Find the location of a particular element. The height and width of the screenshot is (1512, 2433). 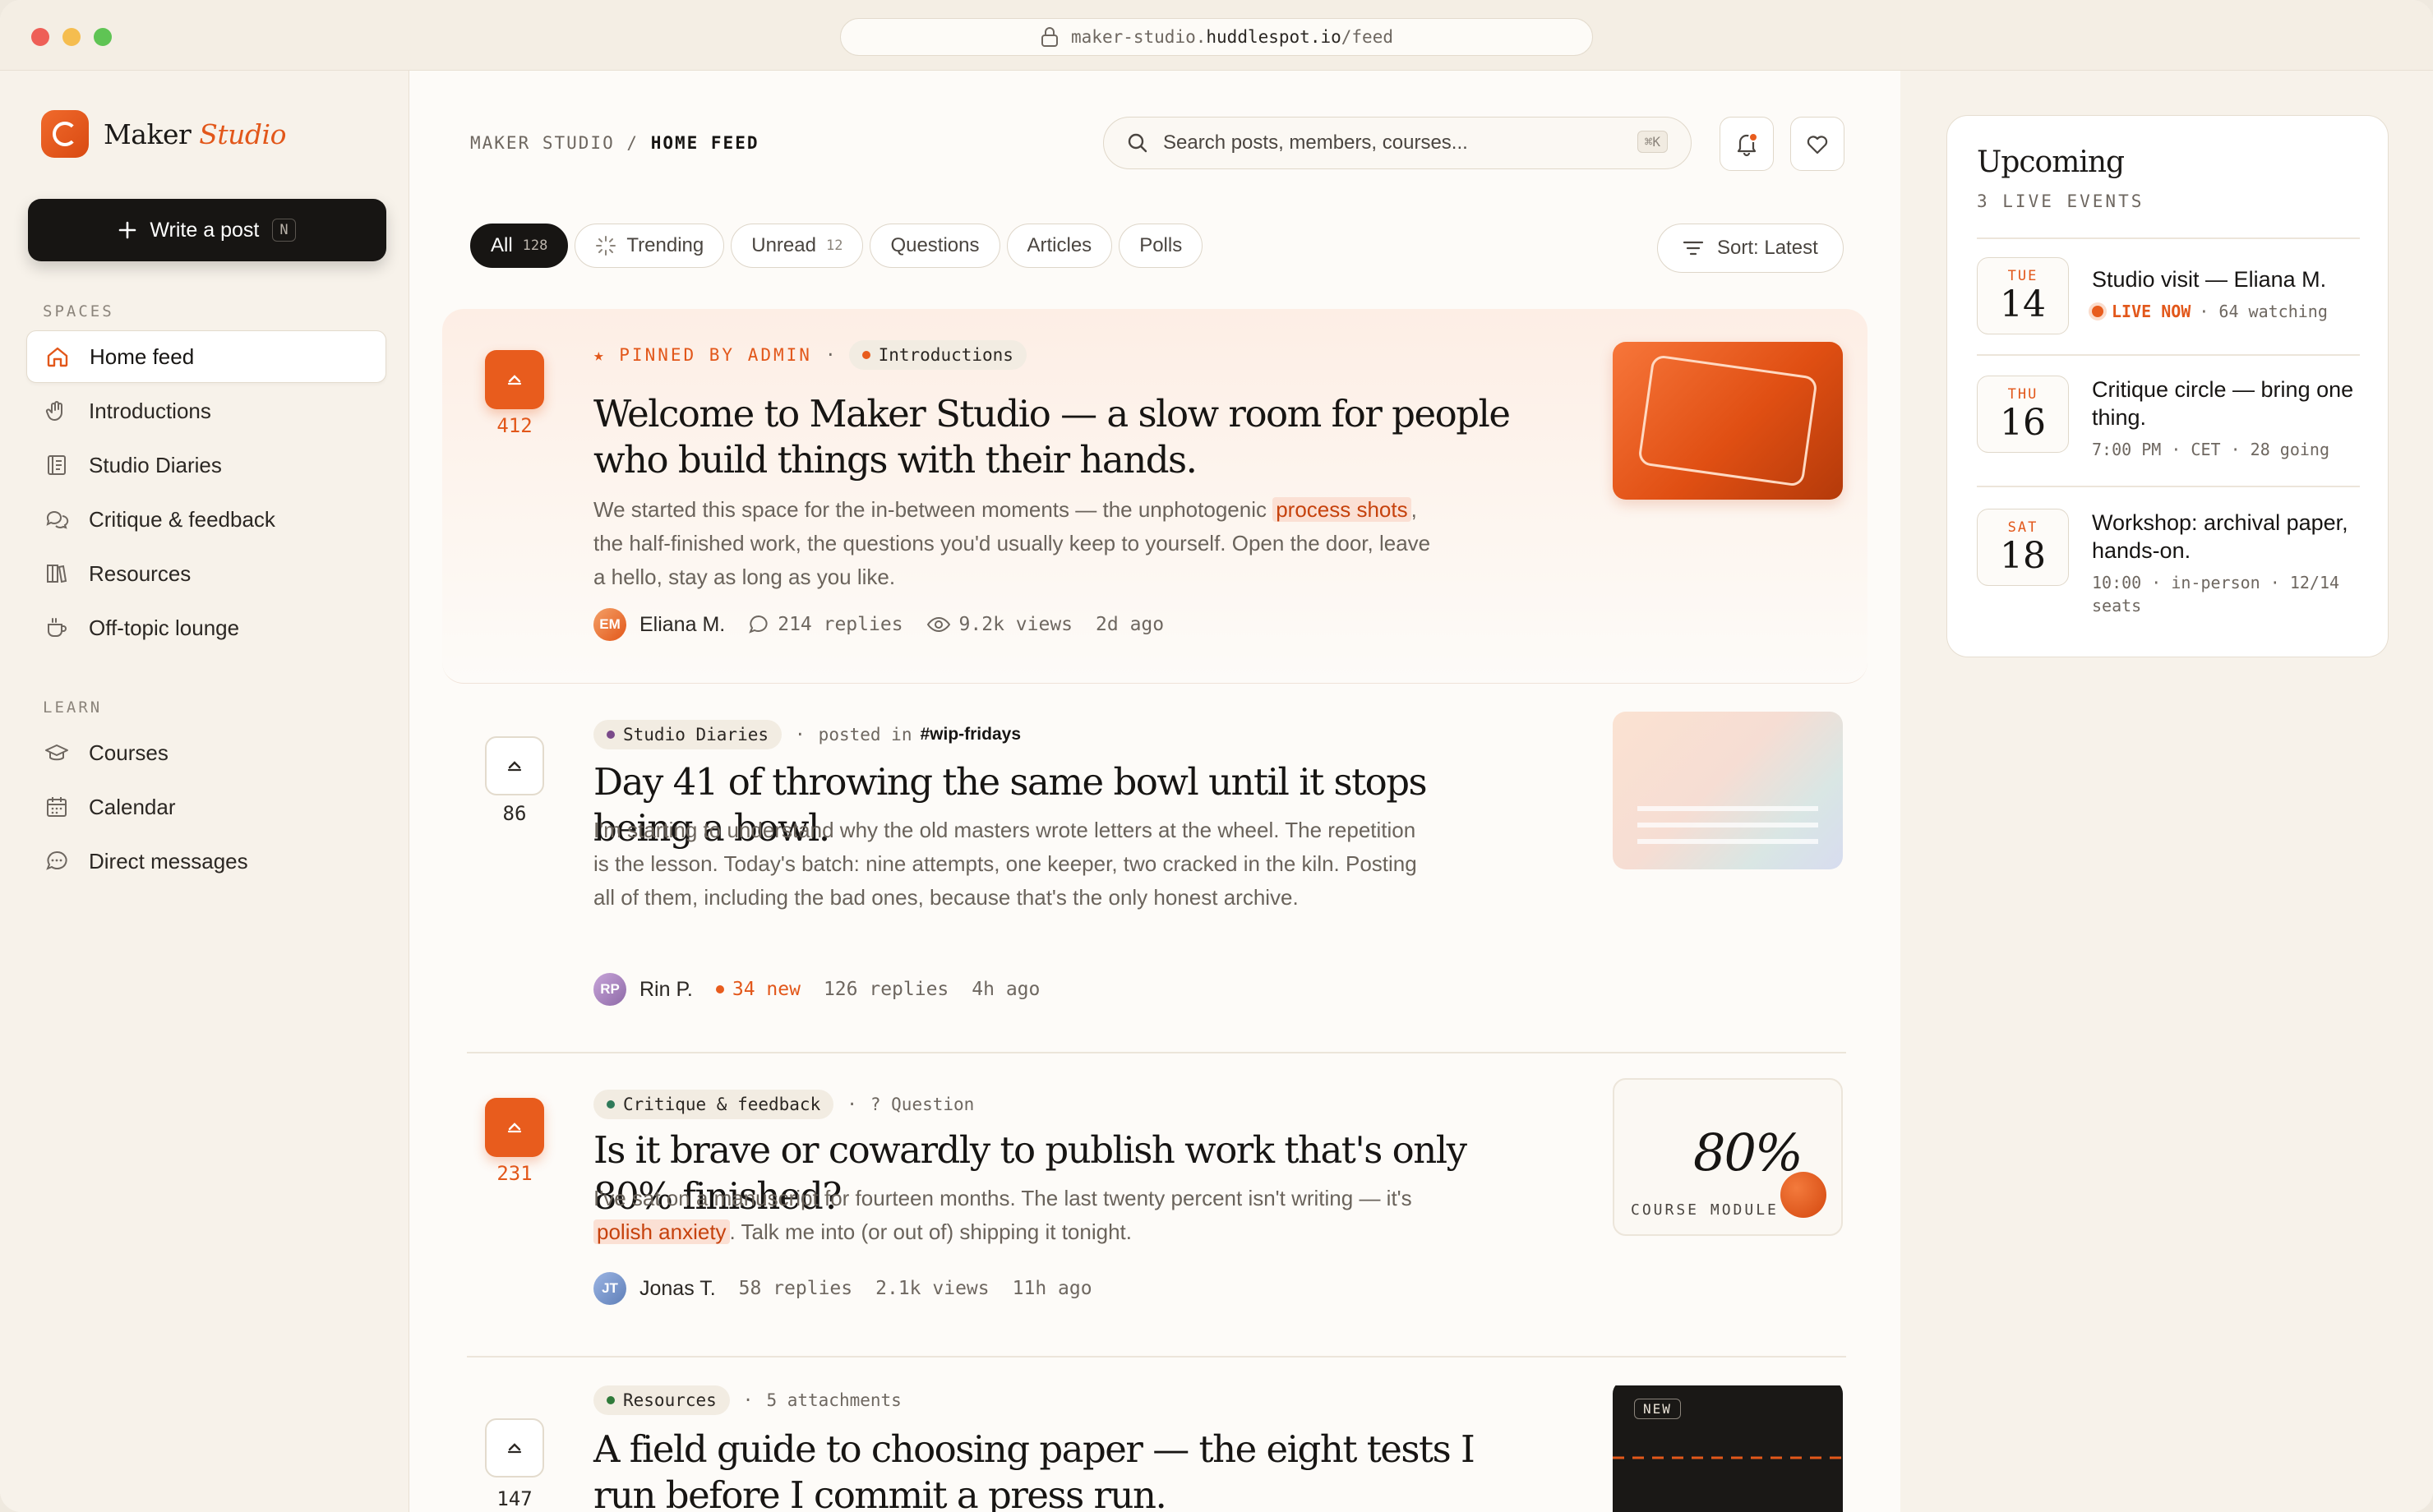

thumb-label: COURSE MODULE is located at coordinates (1705, 1210).